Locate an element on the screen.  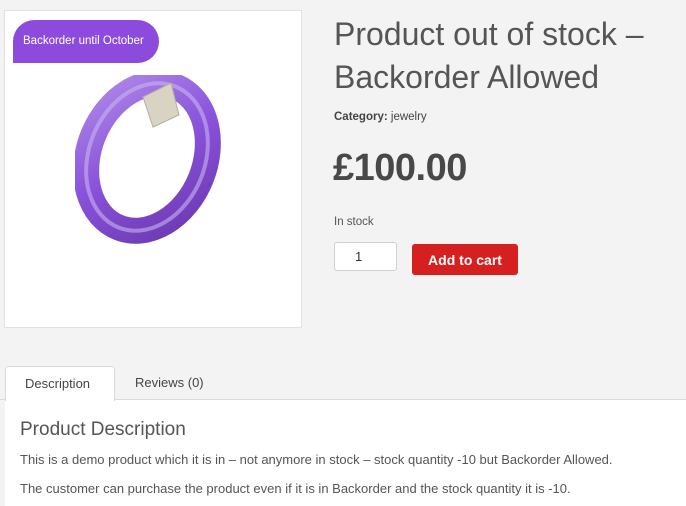
category-label: Category: is located at coordinates (361, 117).